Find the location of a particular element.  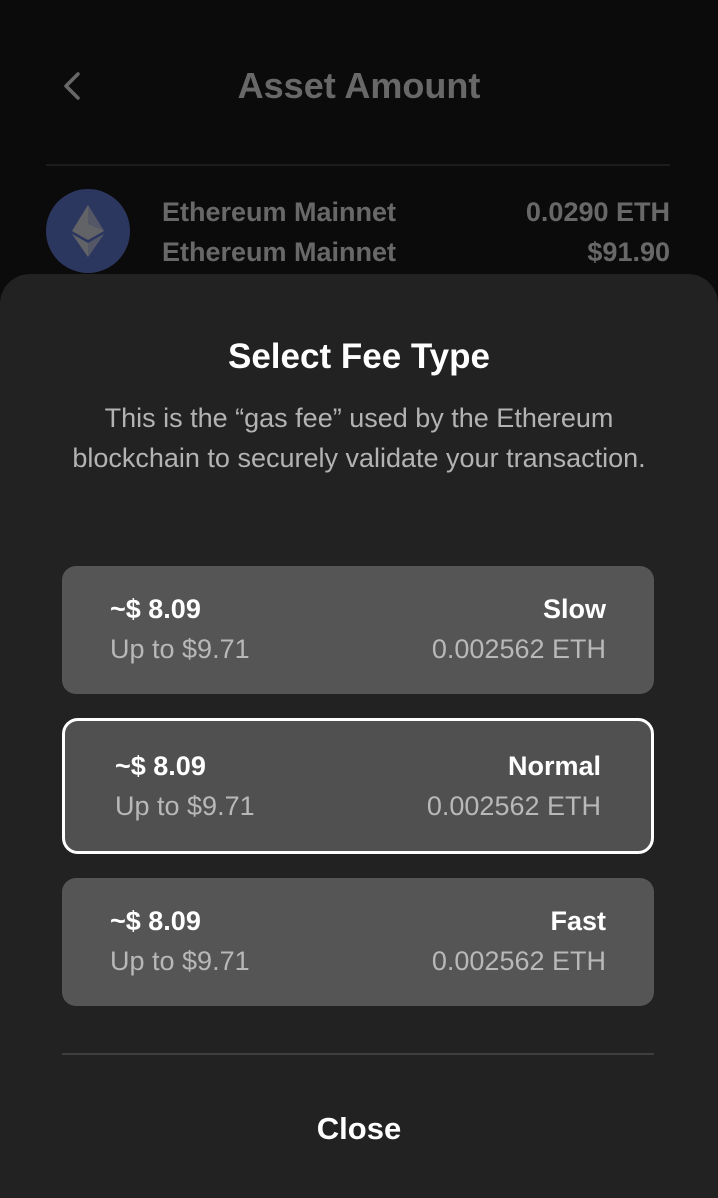

fee-speed-label: Slow is located at coordinates (574, 609).